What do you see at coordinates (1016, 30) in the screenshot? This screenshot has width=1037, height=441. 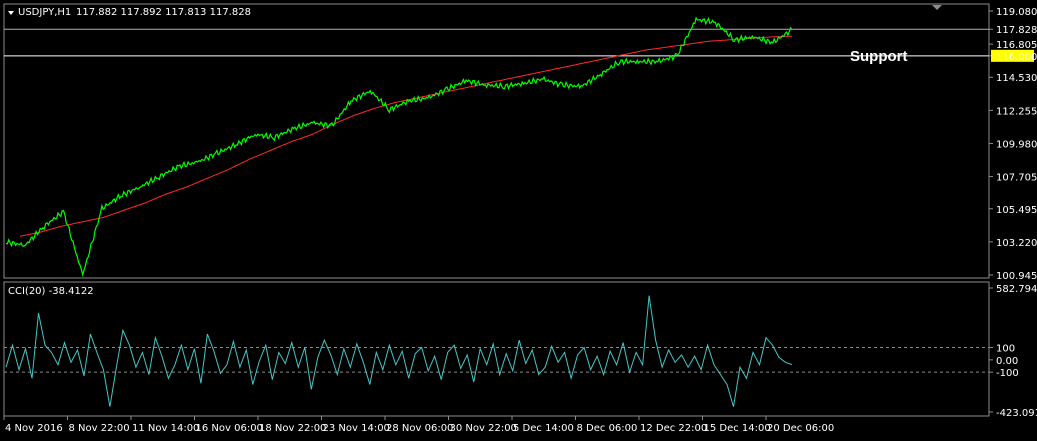 I see `price-tick-label: 117.828` at bounding box center [1016, 30].